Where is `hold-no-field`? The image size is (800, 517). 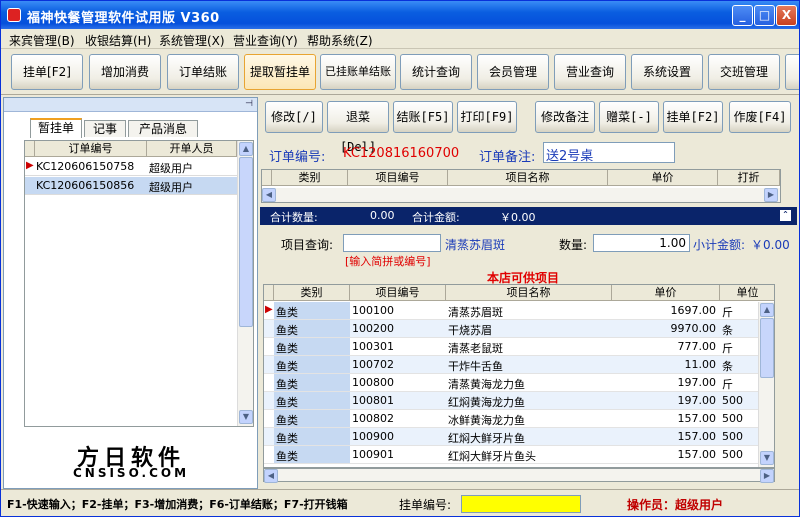
hold-no-field is located at coordinates (521, 504).